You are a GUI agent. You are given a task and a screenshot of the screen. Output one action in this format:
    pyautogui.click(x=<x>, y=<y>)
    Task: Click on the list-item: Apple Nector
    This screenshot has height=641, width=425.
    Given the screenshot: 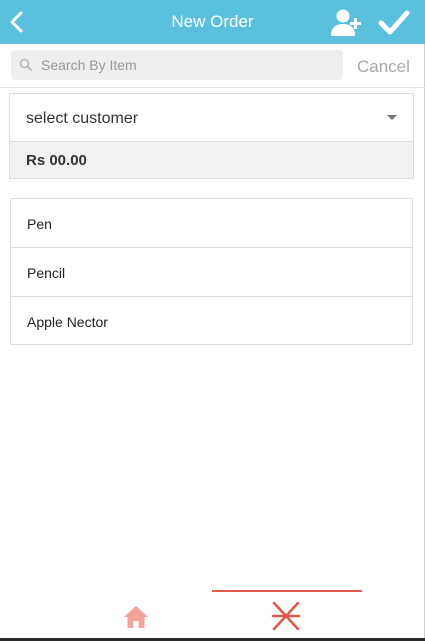 What is the action you would take?
    pyautogui.click(x=211, y=320)
    